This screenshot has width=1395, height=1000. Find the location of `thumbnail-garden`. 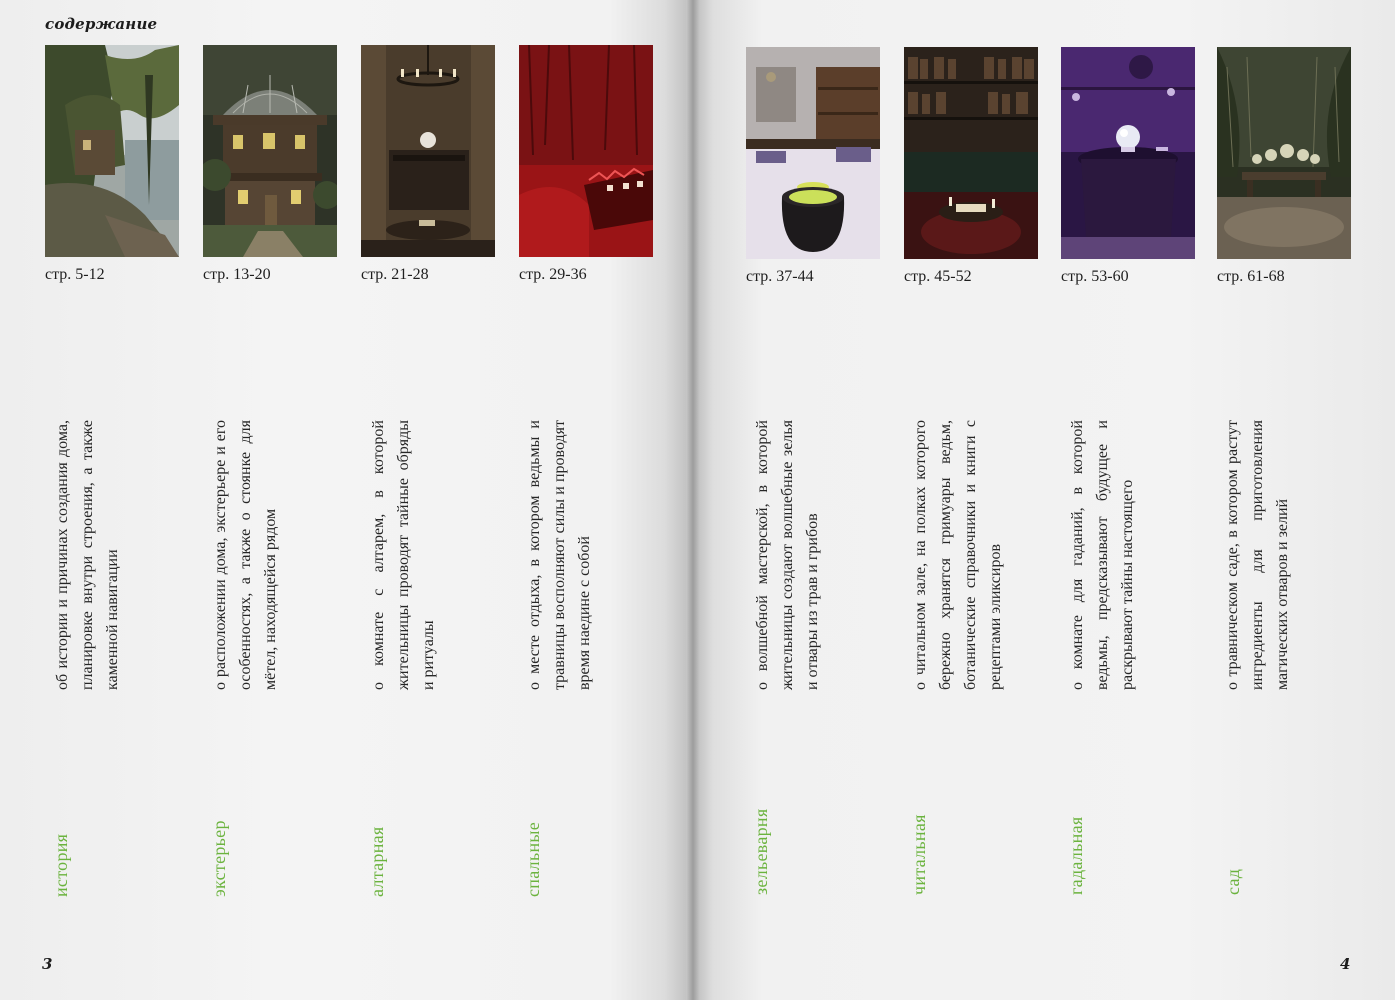

thumbnail-garden is located at coordinates (1284, 153).